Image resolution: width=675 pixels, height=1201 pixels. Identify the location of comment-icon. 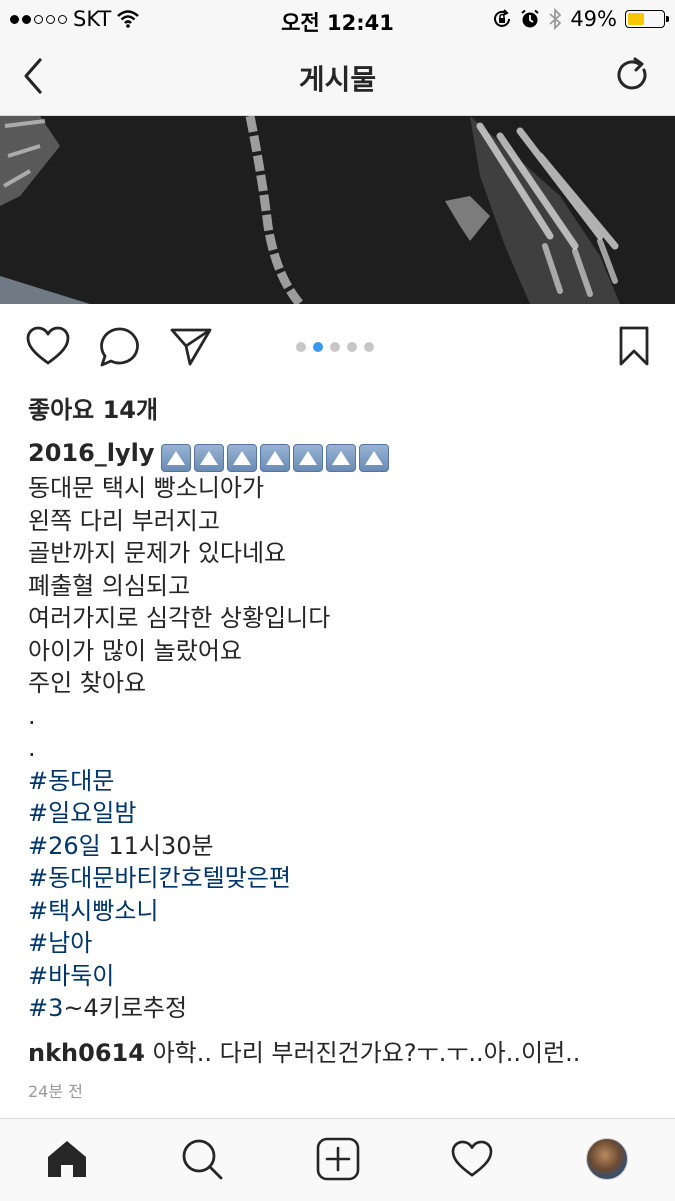
(119, 347).